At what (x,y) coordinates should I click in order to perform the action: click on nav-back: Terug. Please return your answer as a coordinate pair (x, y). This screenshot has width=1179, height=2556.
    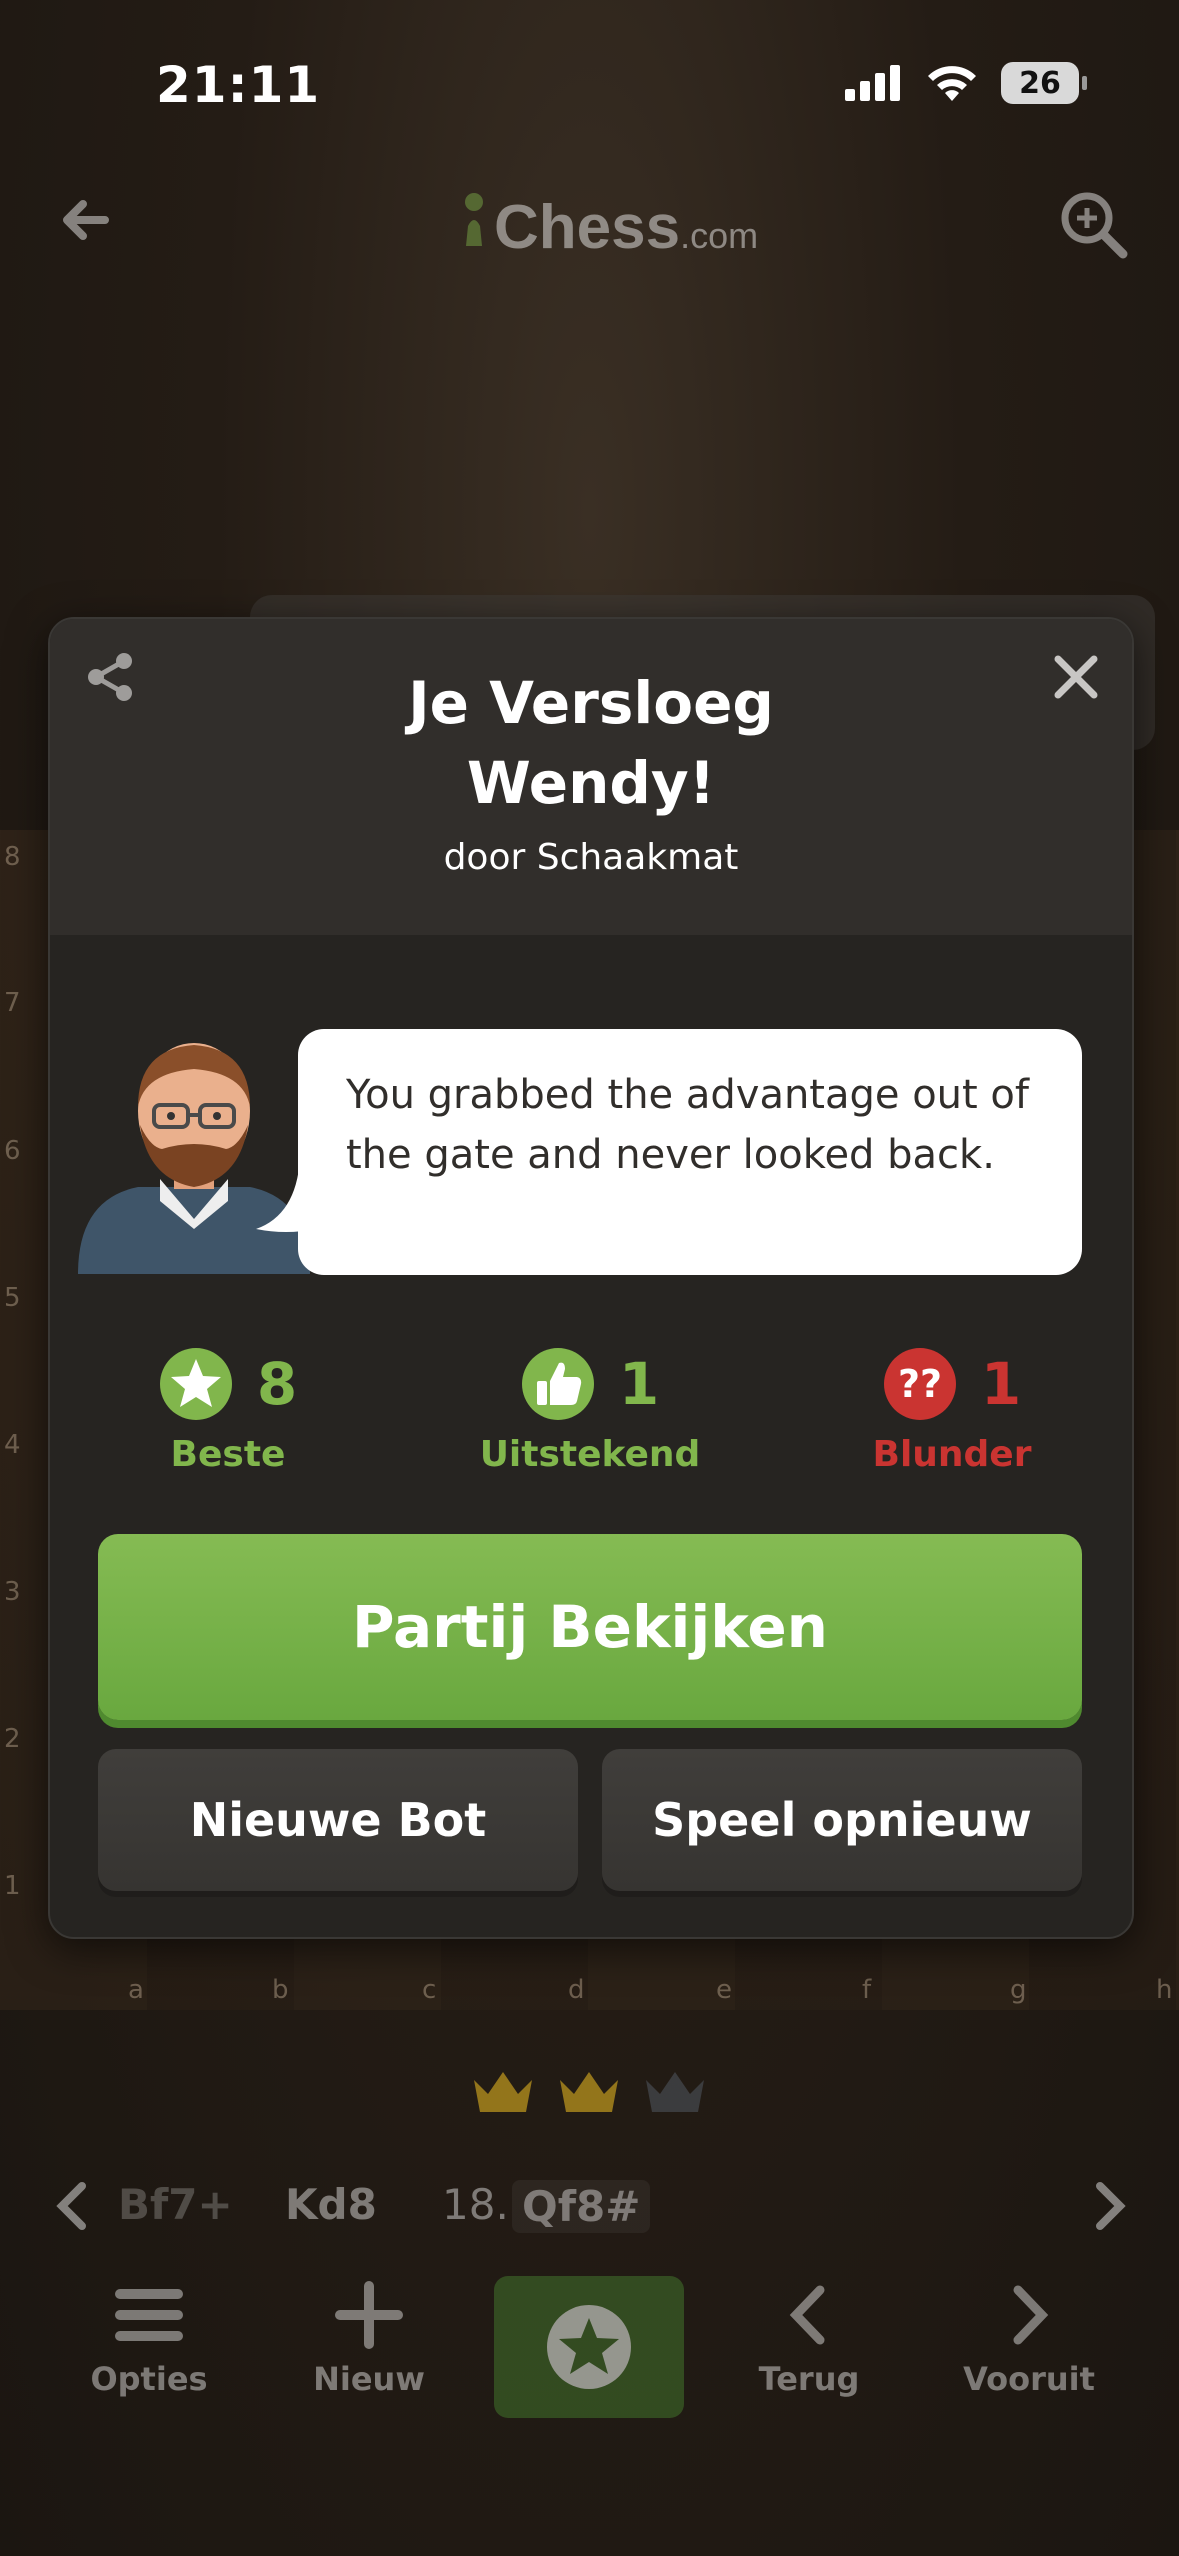
    Looking at the image, I should click on (809, 2339).